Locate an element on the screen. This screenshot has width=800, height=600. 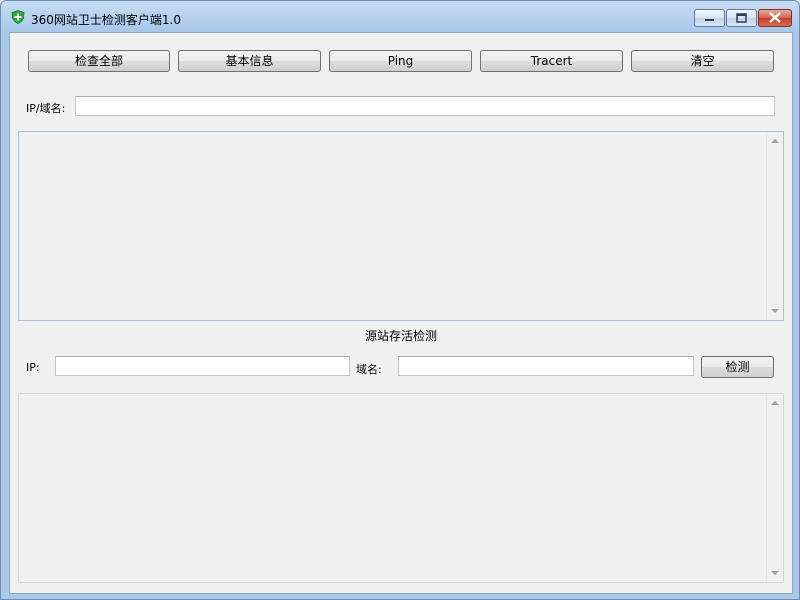
clear-button: 清空 is located at coordinates (702, 61).